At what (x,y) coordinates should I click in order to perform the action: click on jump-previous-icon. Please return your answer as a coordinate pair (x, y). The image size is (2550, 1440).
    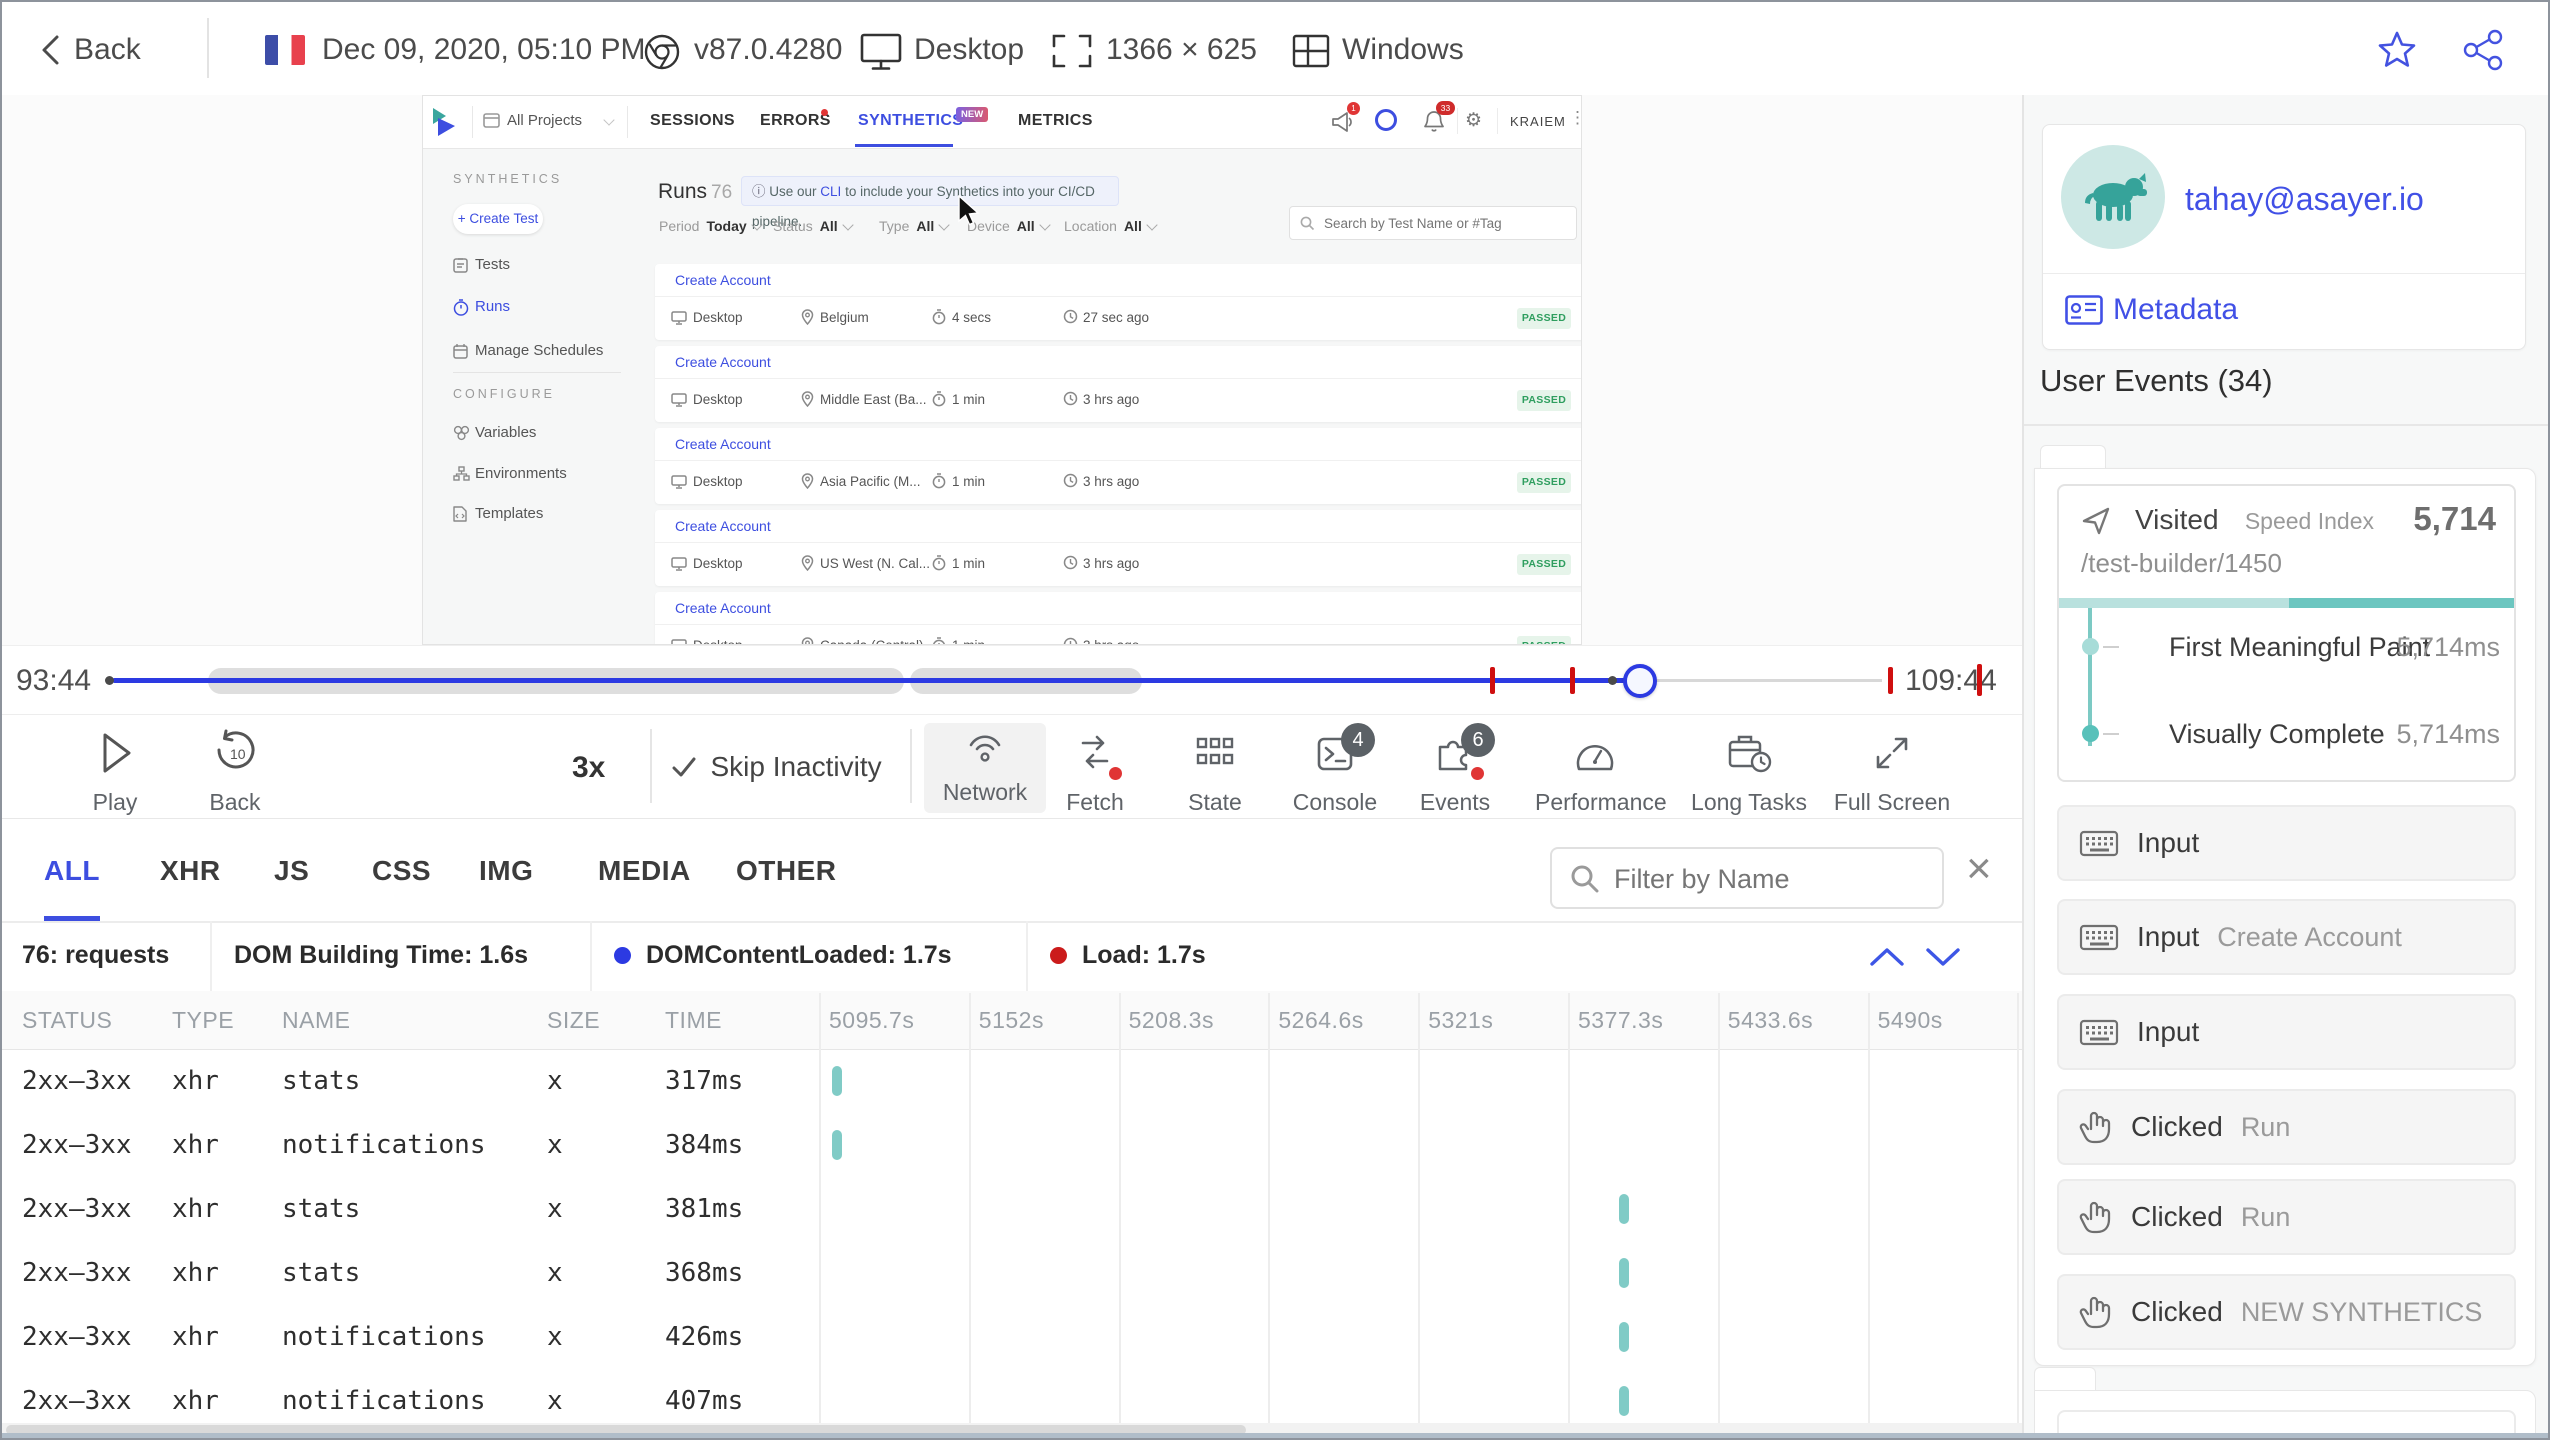
    Looking at the image, I should click on (1887, 957).